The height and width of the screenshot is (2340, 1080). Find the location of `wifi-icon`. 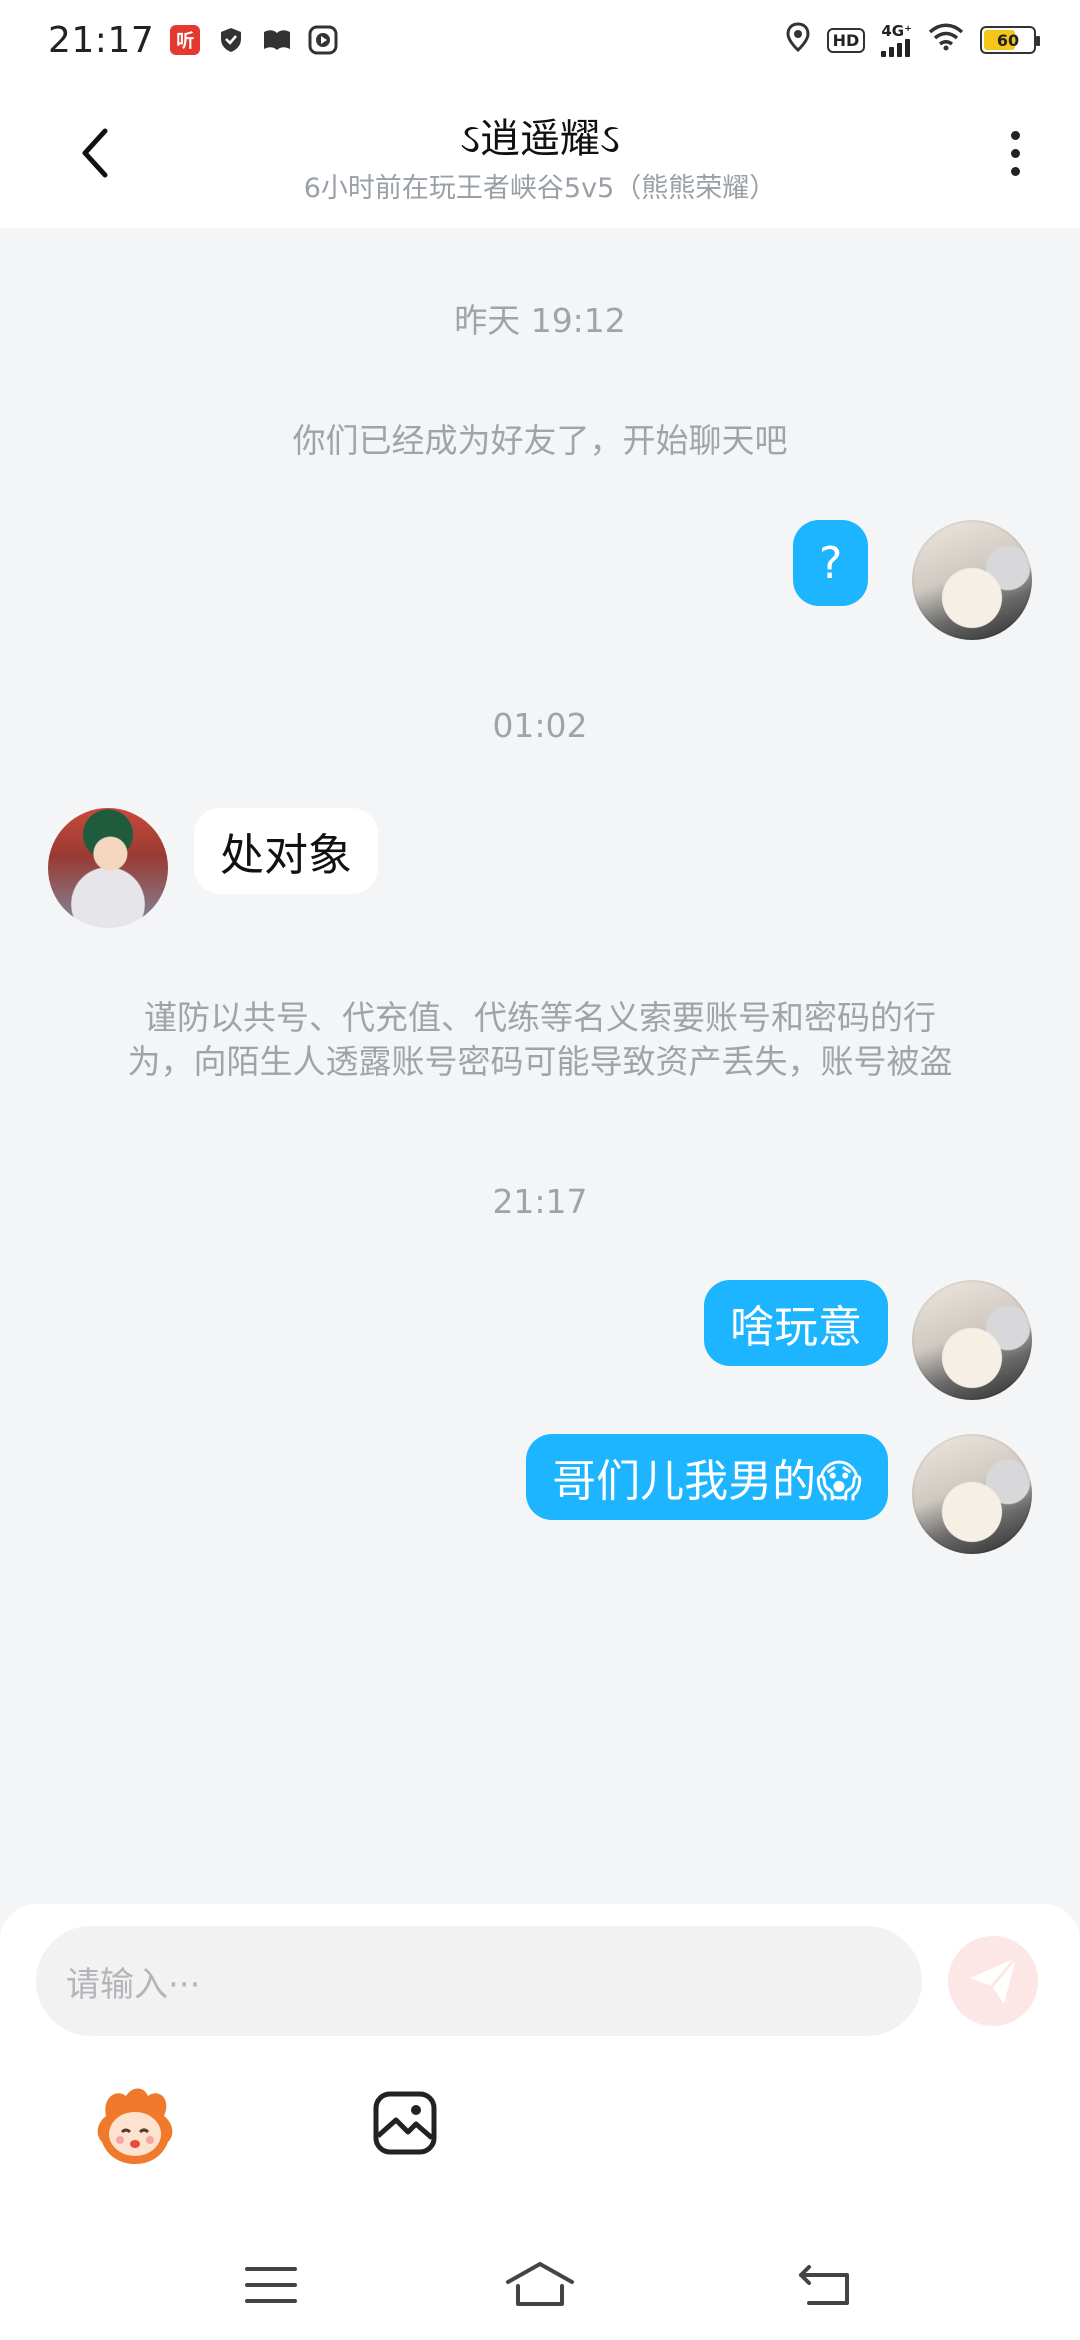

wifi-icon is located at coordinates (946, 40).